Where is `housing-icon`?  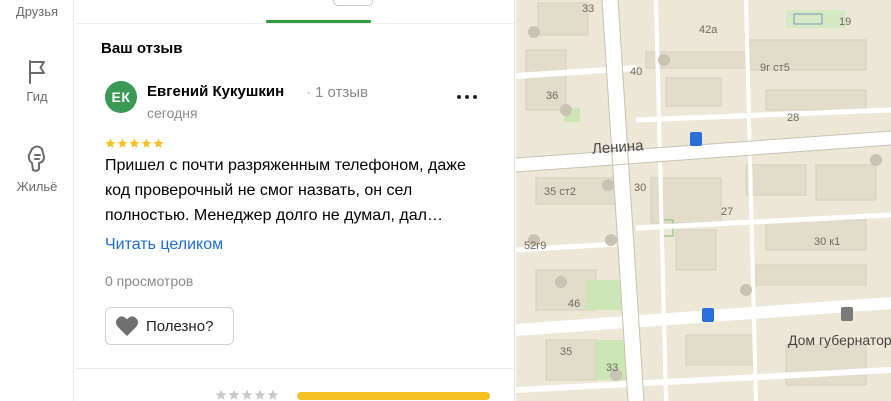 housing-icon is located at coordinates (36, 158).